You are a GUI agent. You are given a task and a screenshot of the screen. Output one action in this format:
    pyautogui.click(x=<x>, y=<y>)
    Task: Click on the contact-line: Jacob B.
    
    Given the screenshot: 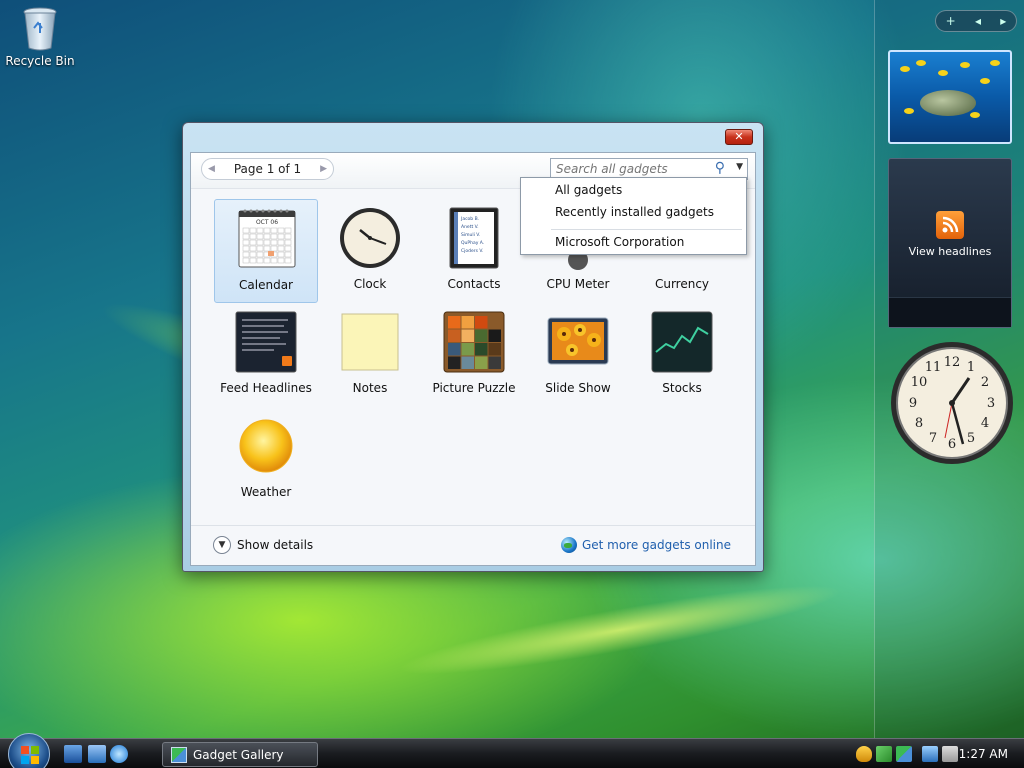 What is the action you would take?
    pyautogui.click(x=469, y=219)
    